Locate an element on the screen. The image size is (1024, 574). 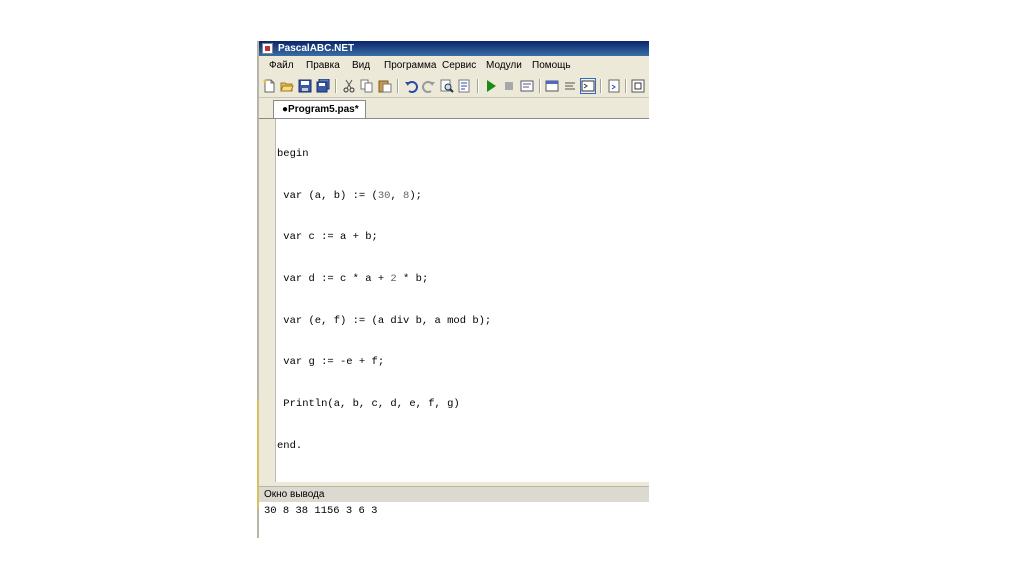
comment-icon is located at coordinates (570, 86).